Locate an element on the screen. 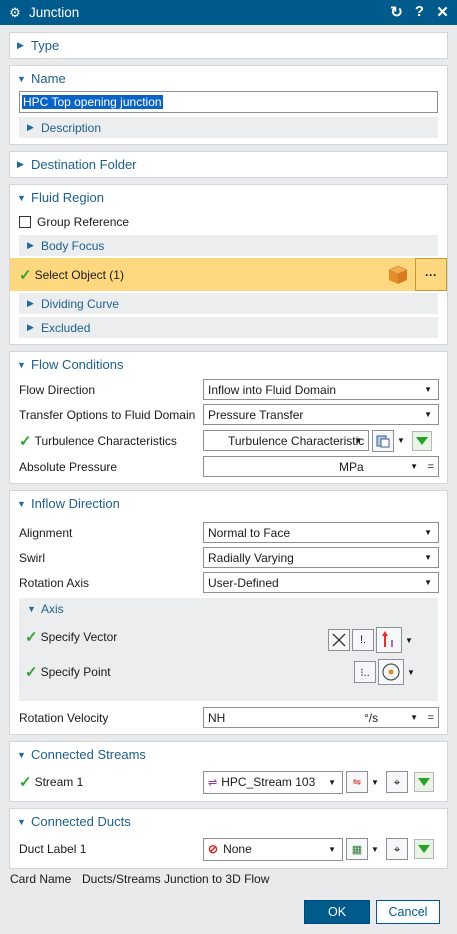  absolute-pressure-input: MPa ▼ = is located at coordinates (321, 466).